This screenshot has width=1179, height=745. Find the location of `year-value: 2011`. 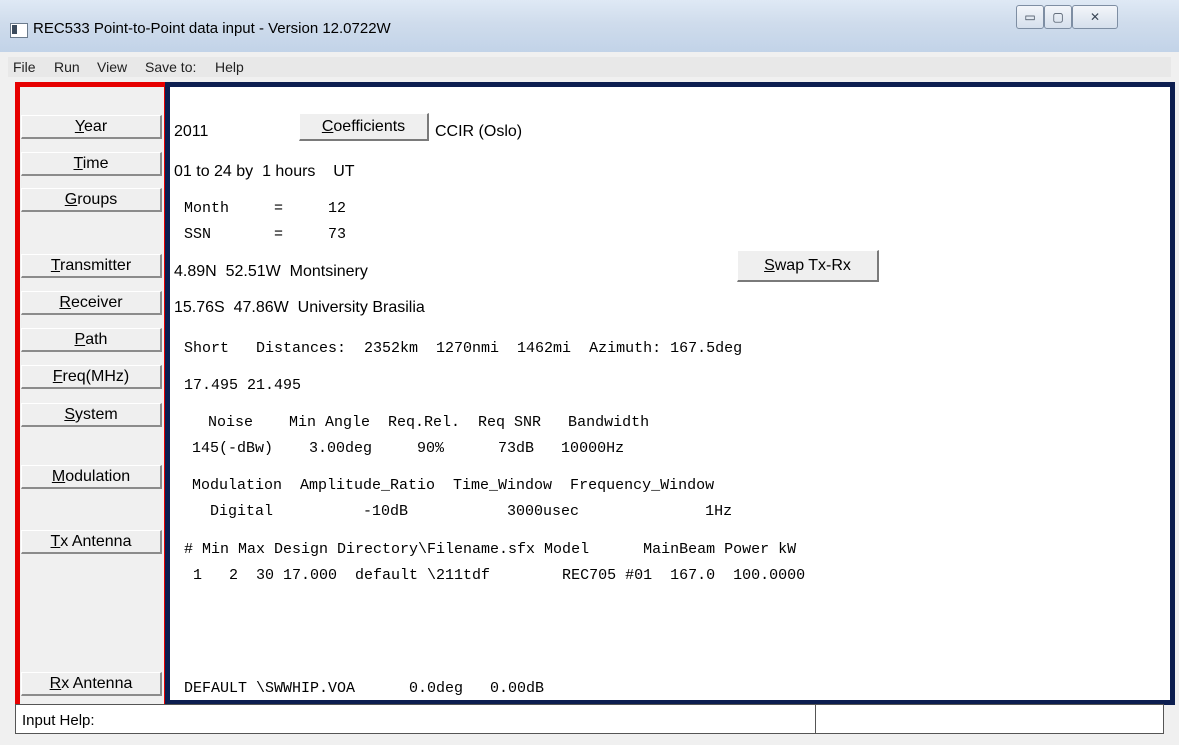

year-value: 2011 is located at coordinates (191, 131).